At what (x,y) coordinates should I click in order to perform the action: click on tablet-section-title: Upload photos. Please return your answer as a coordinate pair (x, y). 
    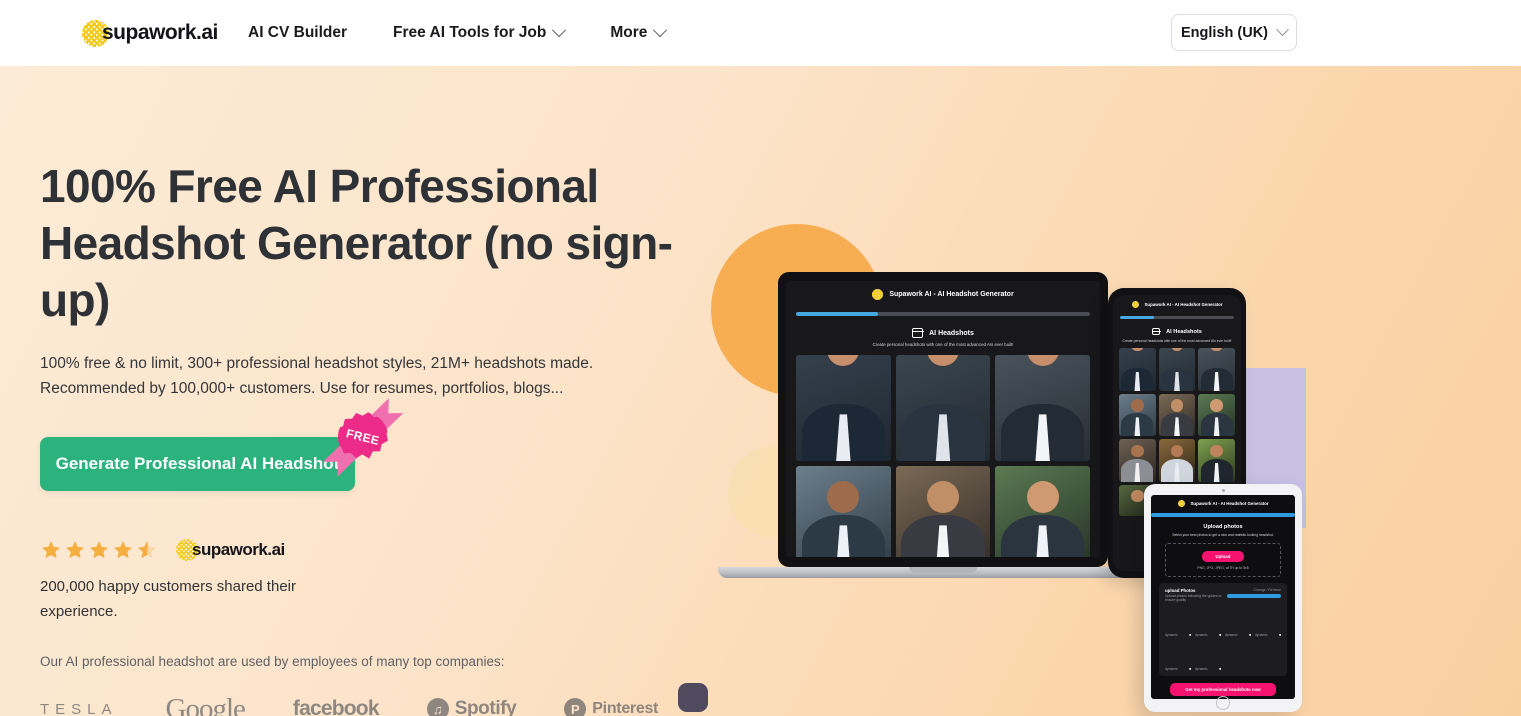
    Looking at the image, I should click on (1223, 527).